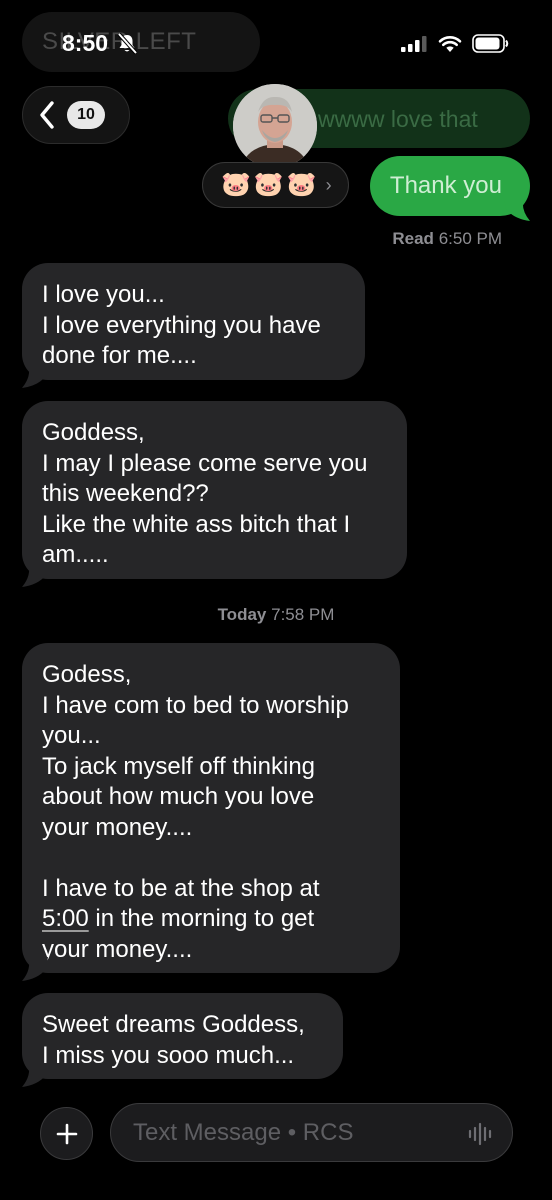 This screenshot has height=1200, width=552. Describe the element at coordinates (93, 432) in the screenshot. I see `message-line: Goddess,` at that location.